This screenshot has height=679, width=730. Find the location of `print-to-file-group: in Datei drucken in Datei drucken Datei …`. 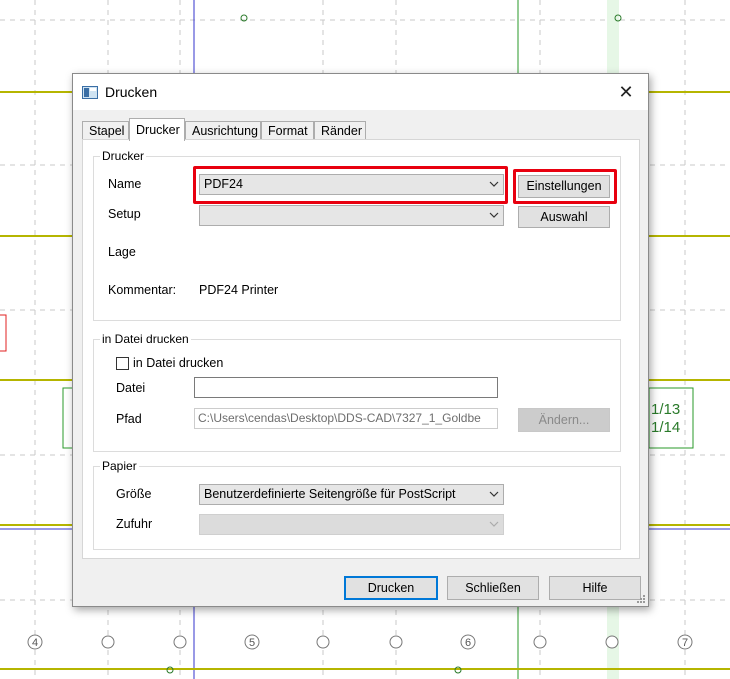

print-to-file-group: in Datei drucken in Datei drucken Datei … is located at coordinates (357, 392).